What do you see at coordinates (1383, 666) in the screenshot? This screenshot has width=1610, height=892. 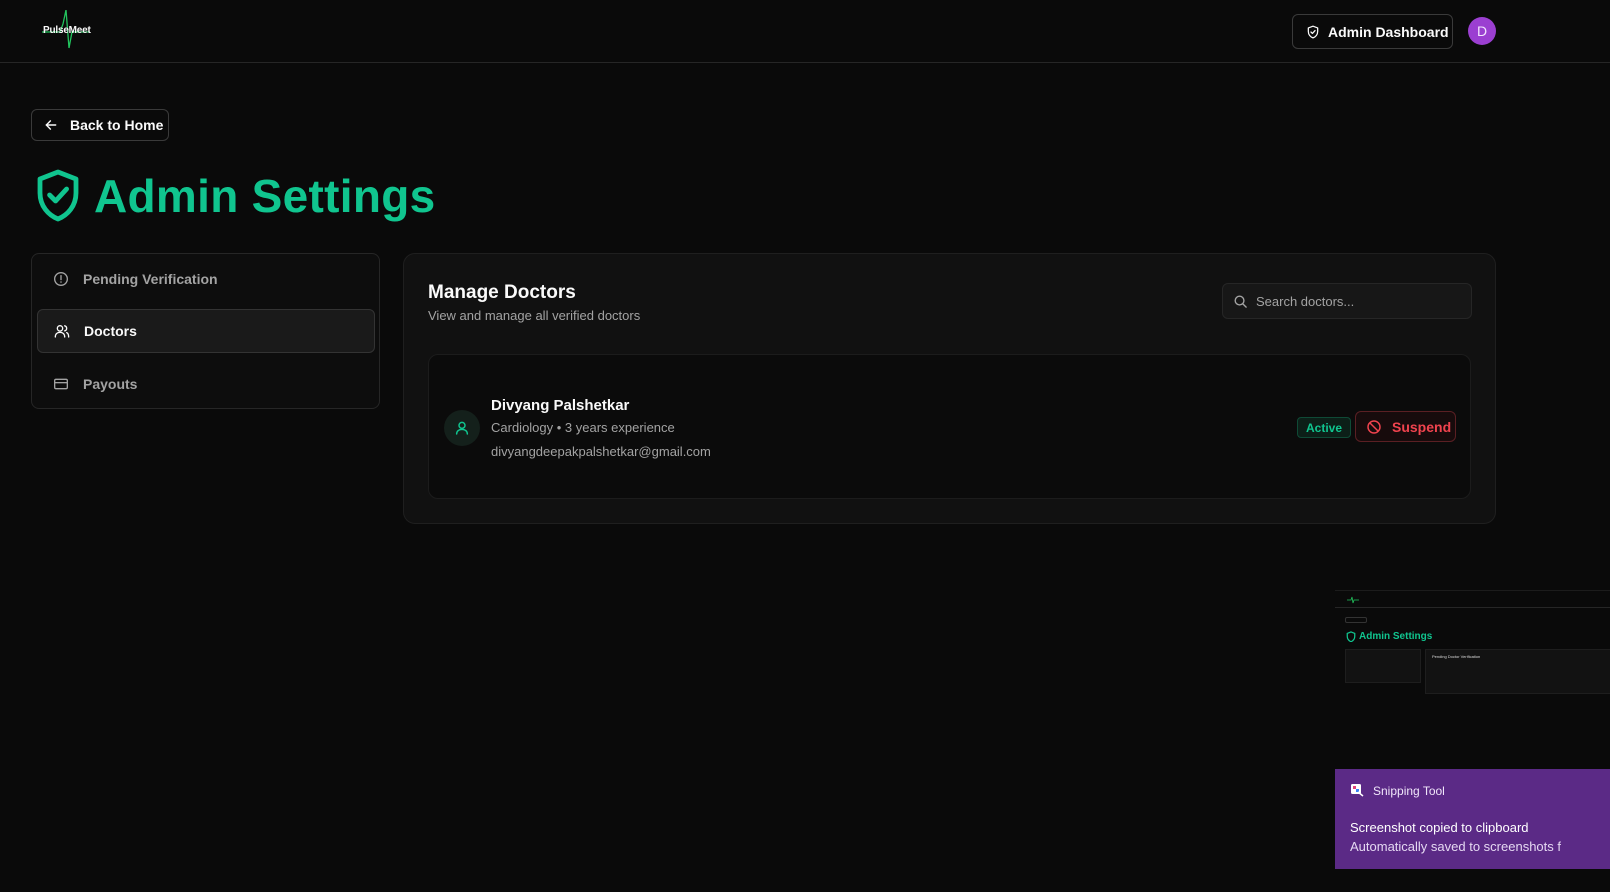 I see `thumbnail-sidebar` at bounding box center [1383, 666].